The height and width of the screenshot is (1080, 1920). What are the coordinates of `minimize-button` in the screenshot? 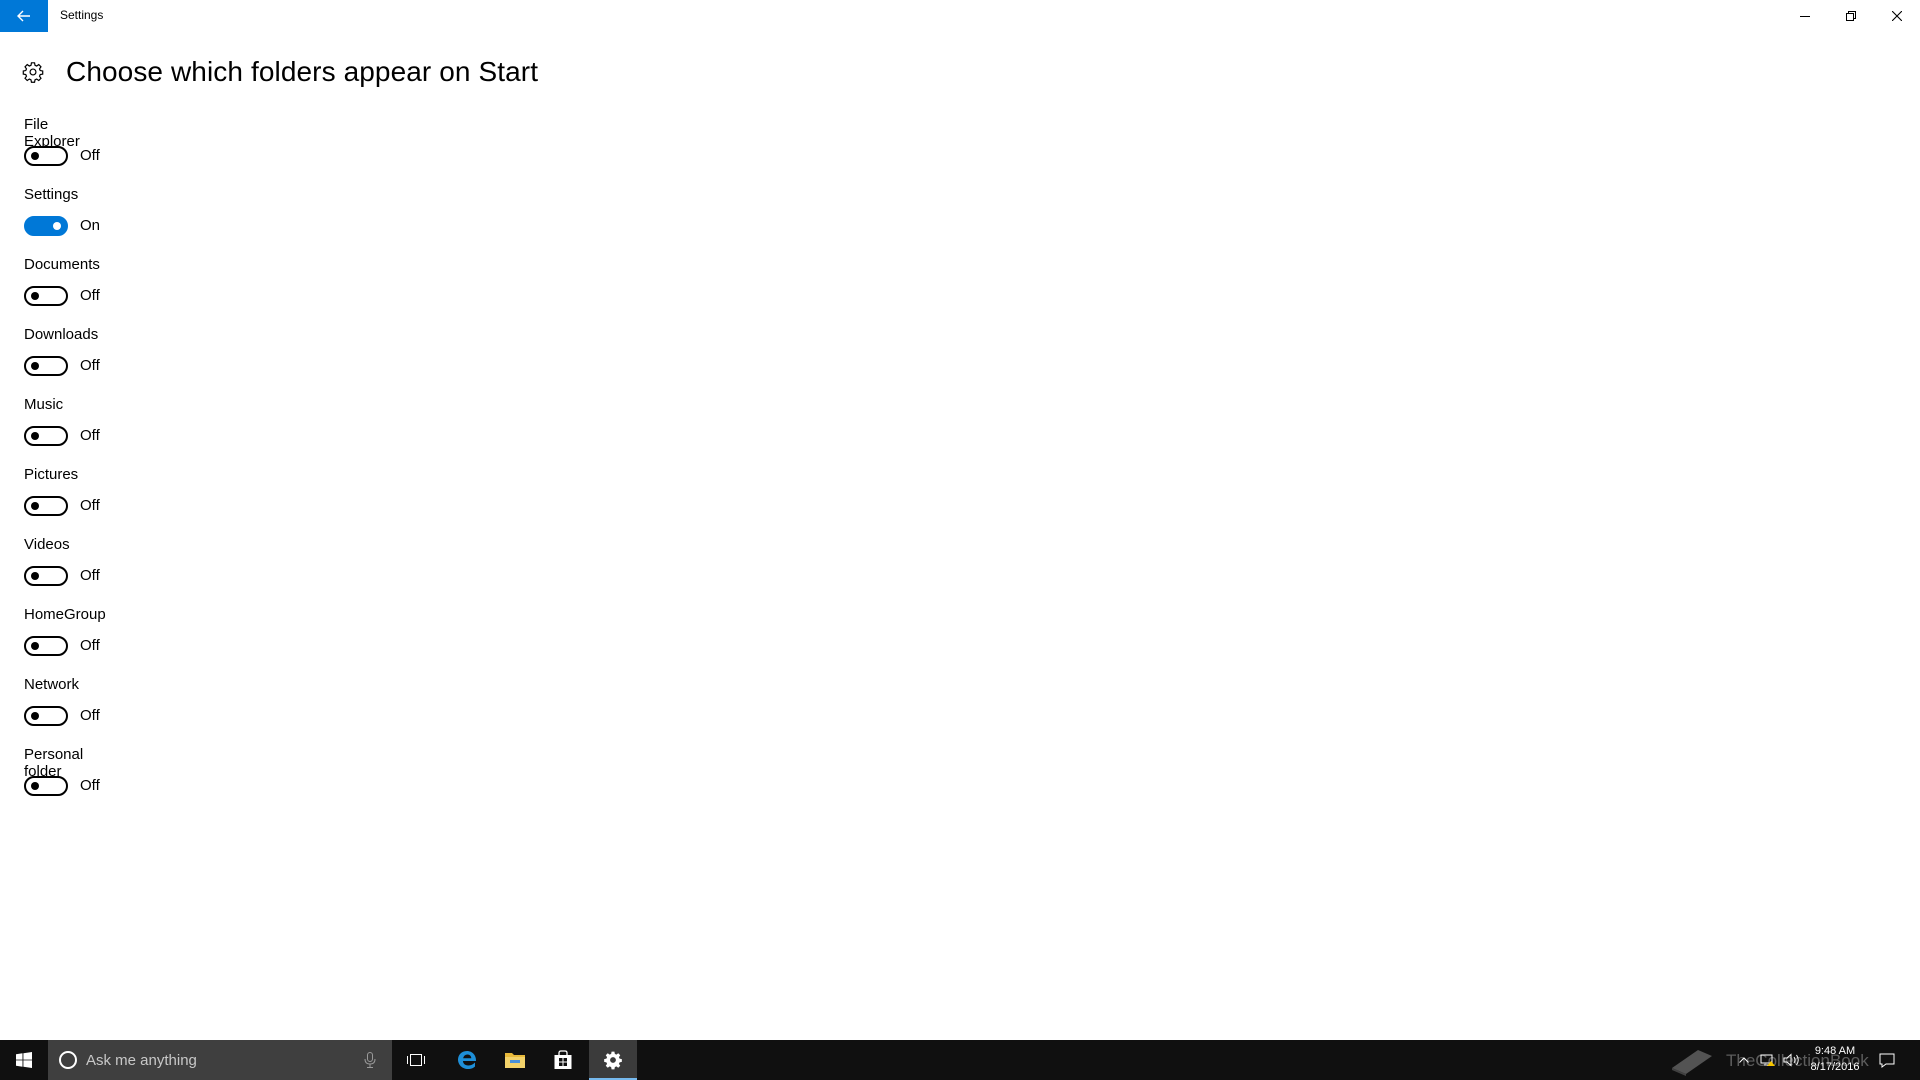 It's located at (1805, 16).